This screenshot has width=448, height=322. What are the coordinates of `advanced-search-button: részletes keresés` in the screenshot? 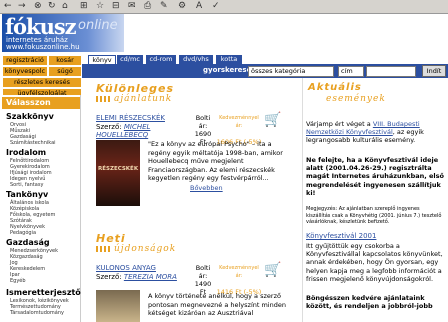 It's located at (42, 82).